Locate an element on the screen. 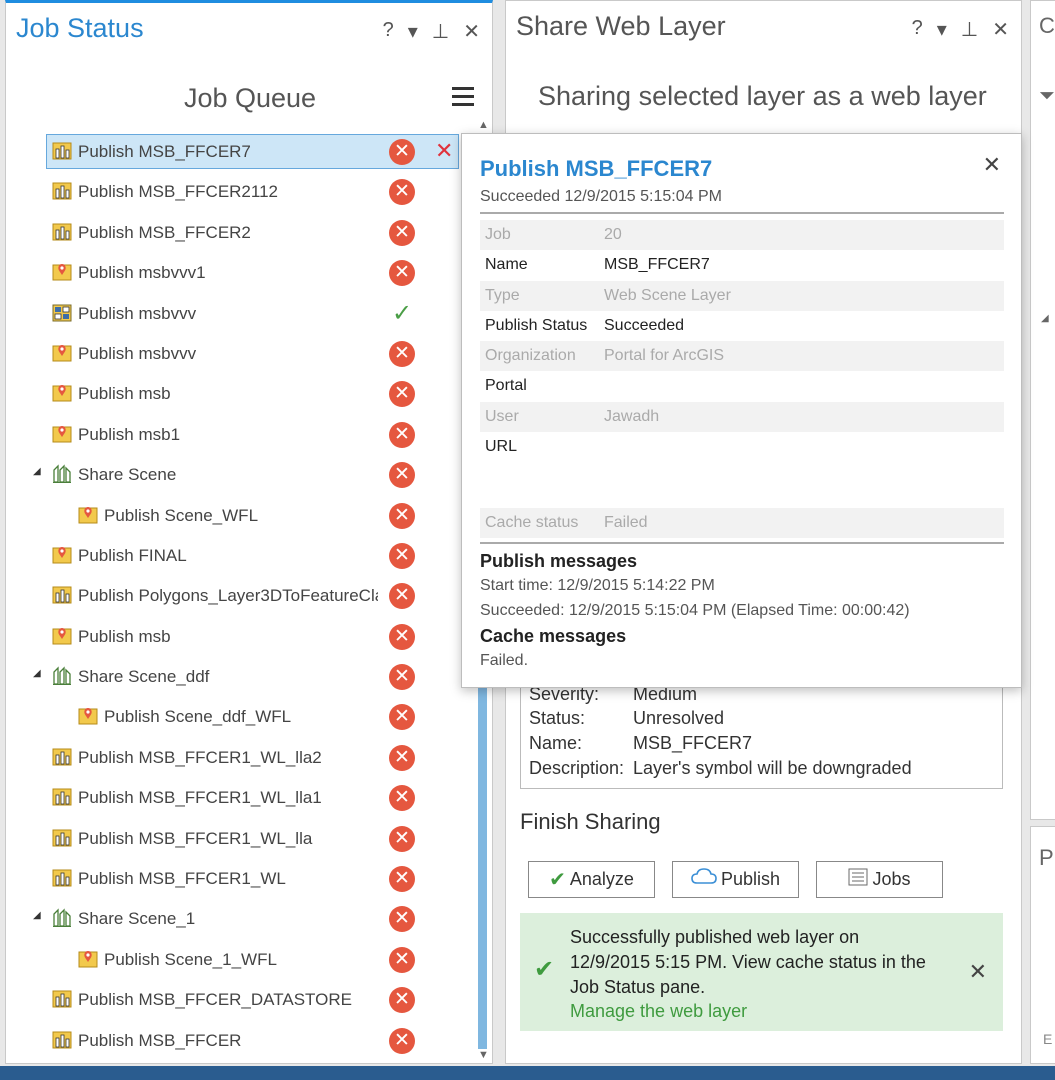 The image size is (1055, 1080). analyze-button: ✔ Analyze is located at coordinates (591, 879).